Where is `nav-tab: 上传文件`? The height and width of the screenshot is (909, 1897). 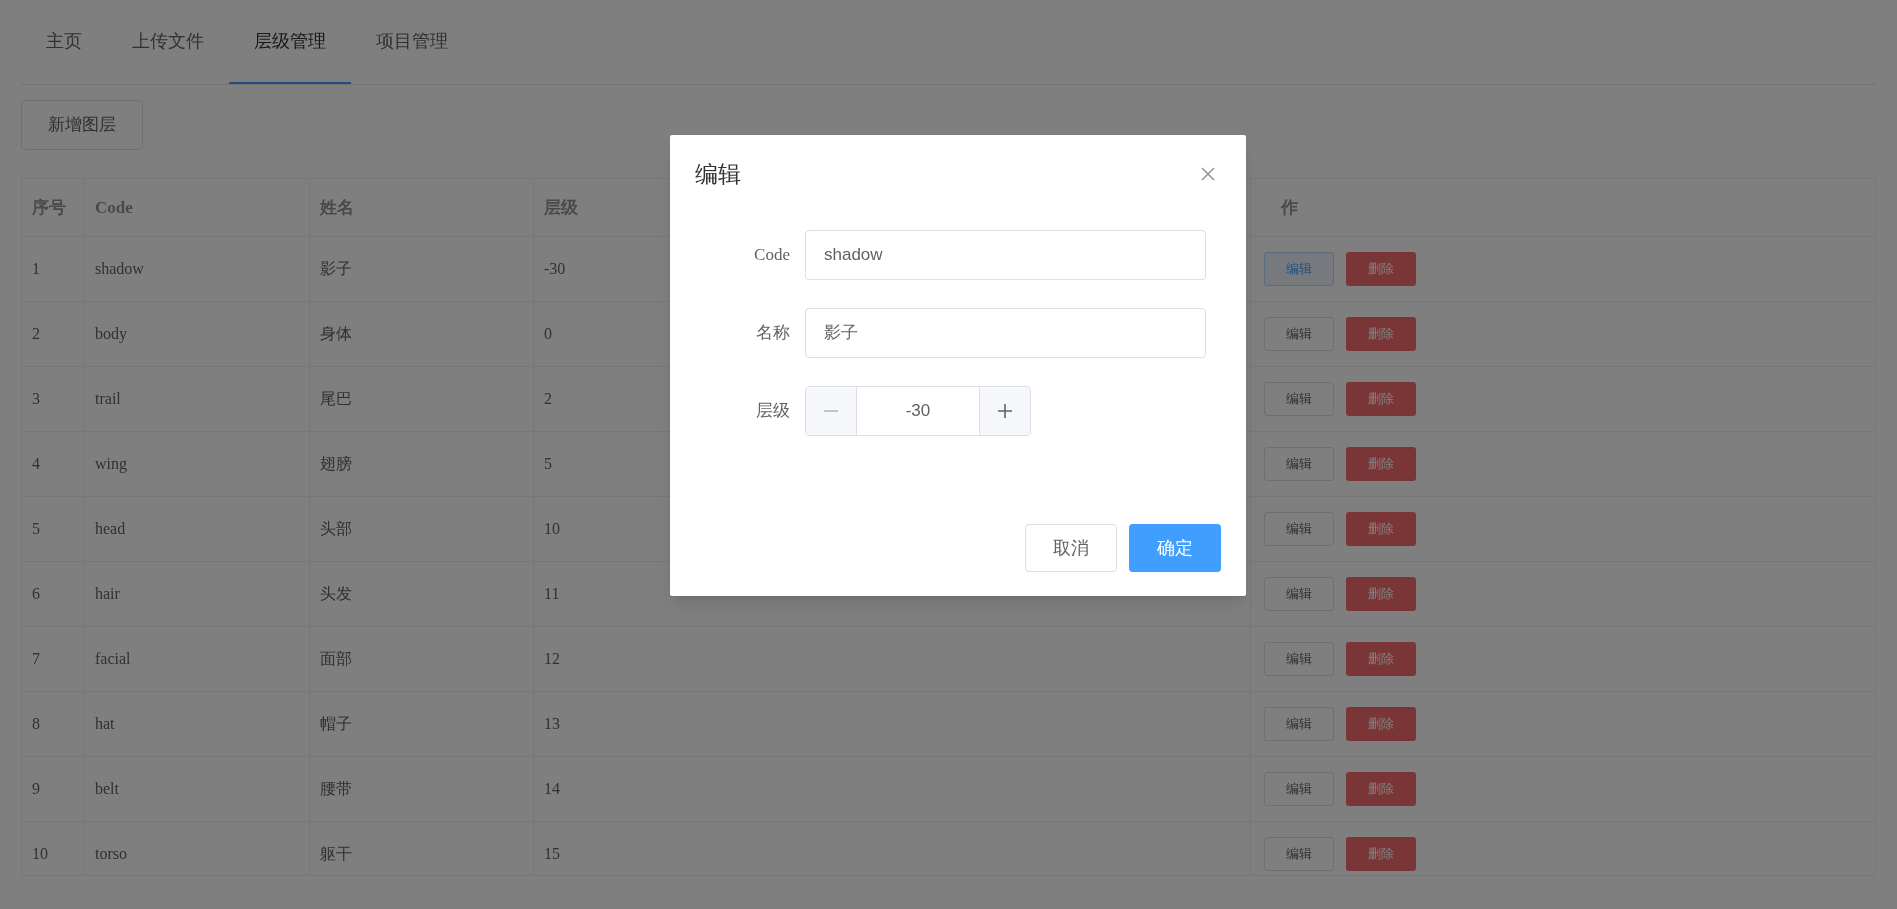
nav-tab: 上传文件 is located at coordinates (168, 42).